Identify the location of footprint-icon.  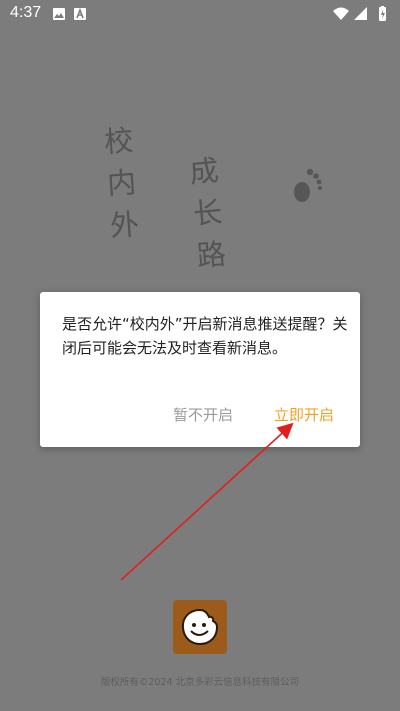
(308, 185).